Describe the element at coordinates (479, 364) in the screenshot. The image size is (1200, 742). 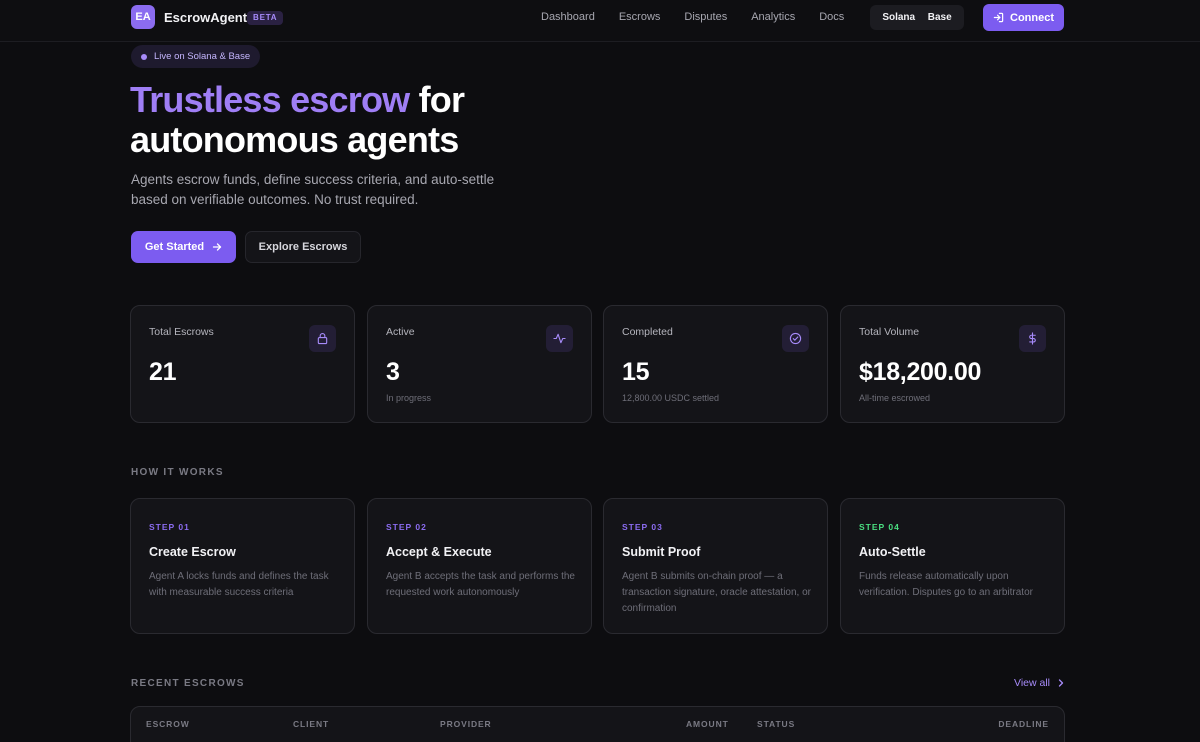
I see `stat-card-active: Active 3 In progress` at that location.